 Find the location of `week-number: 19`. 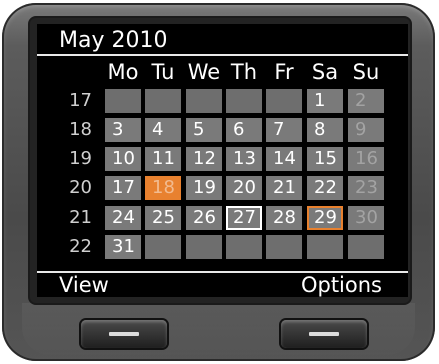

week-number: 19 is located at coordinates (80, 158).